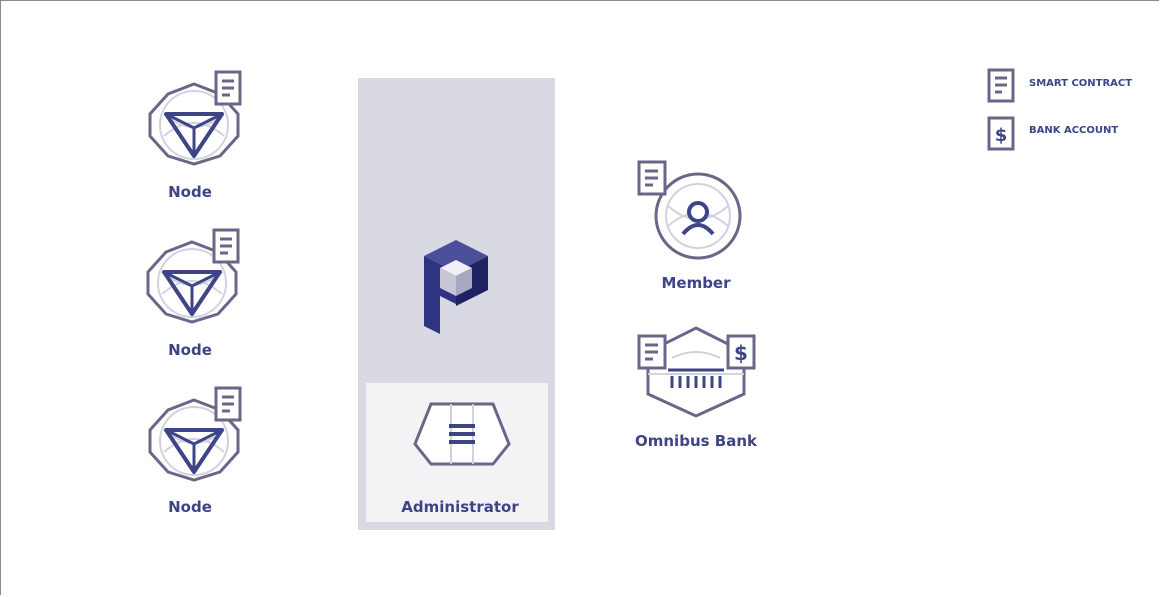  What do you see at coordinates (462, 434) in the screenshot?
I see `administrator-icon` at bounding box center [462, 434].